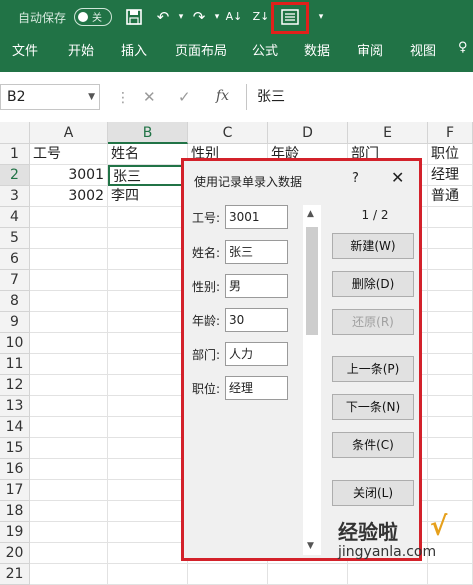 The image size is (473, 585). Describe the element at coordinates (69, 154) in the screenshot. I see `cell-a1: 工号` at that location.